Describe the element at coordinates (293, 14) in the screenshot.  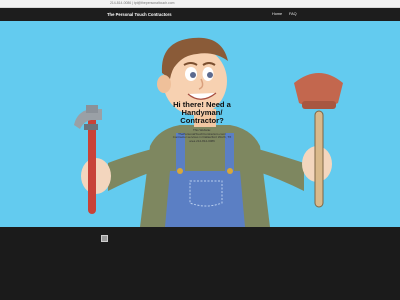
I see `nav-faq-link: FAQ` at that location.